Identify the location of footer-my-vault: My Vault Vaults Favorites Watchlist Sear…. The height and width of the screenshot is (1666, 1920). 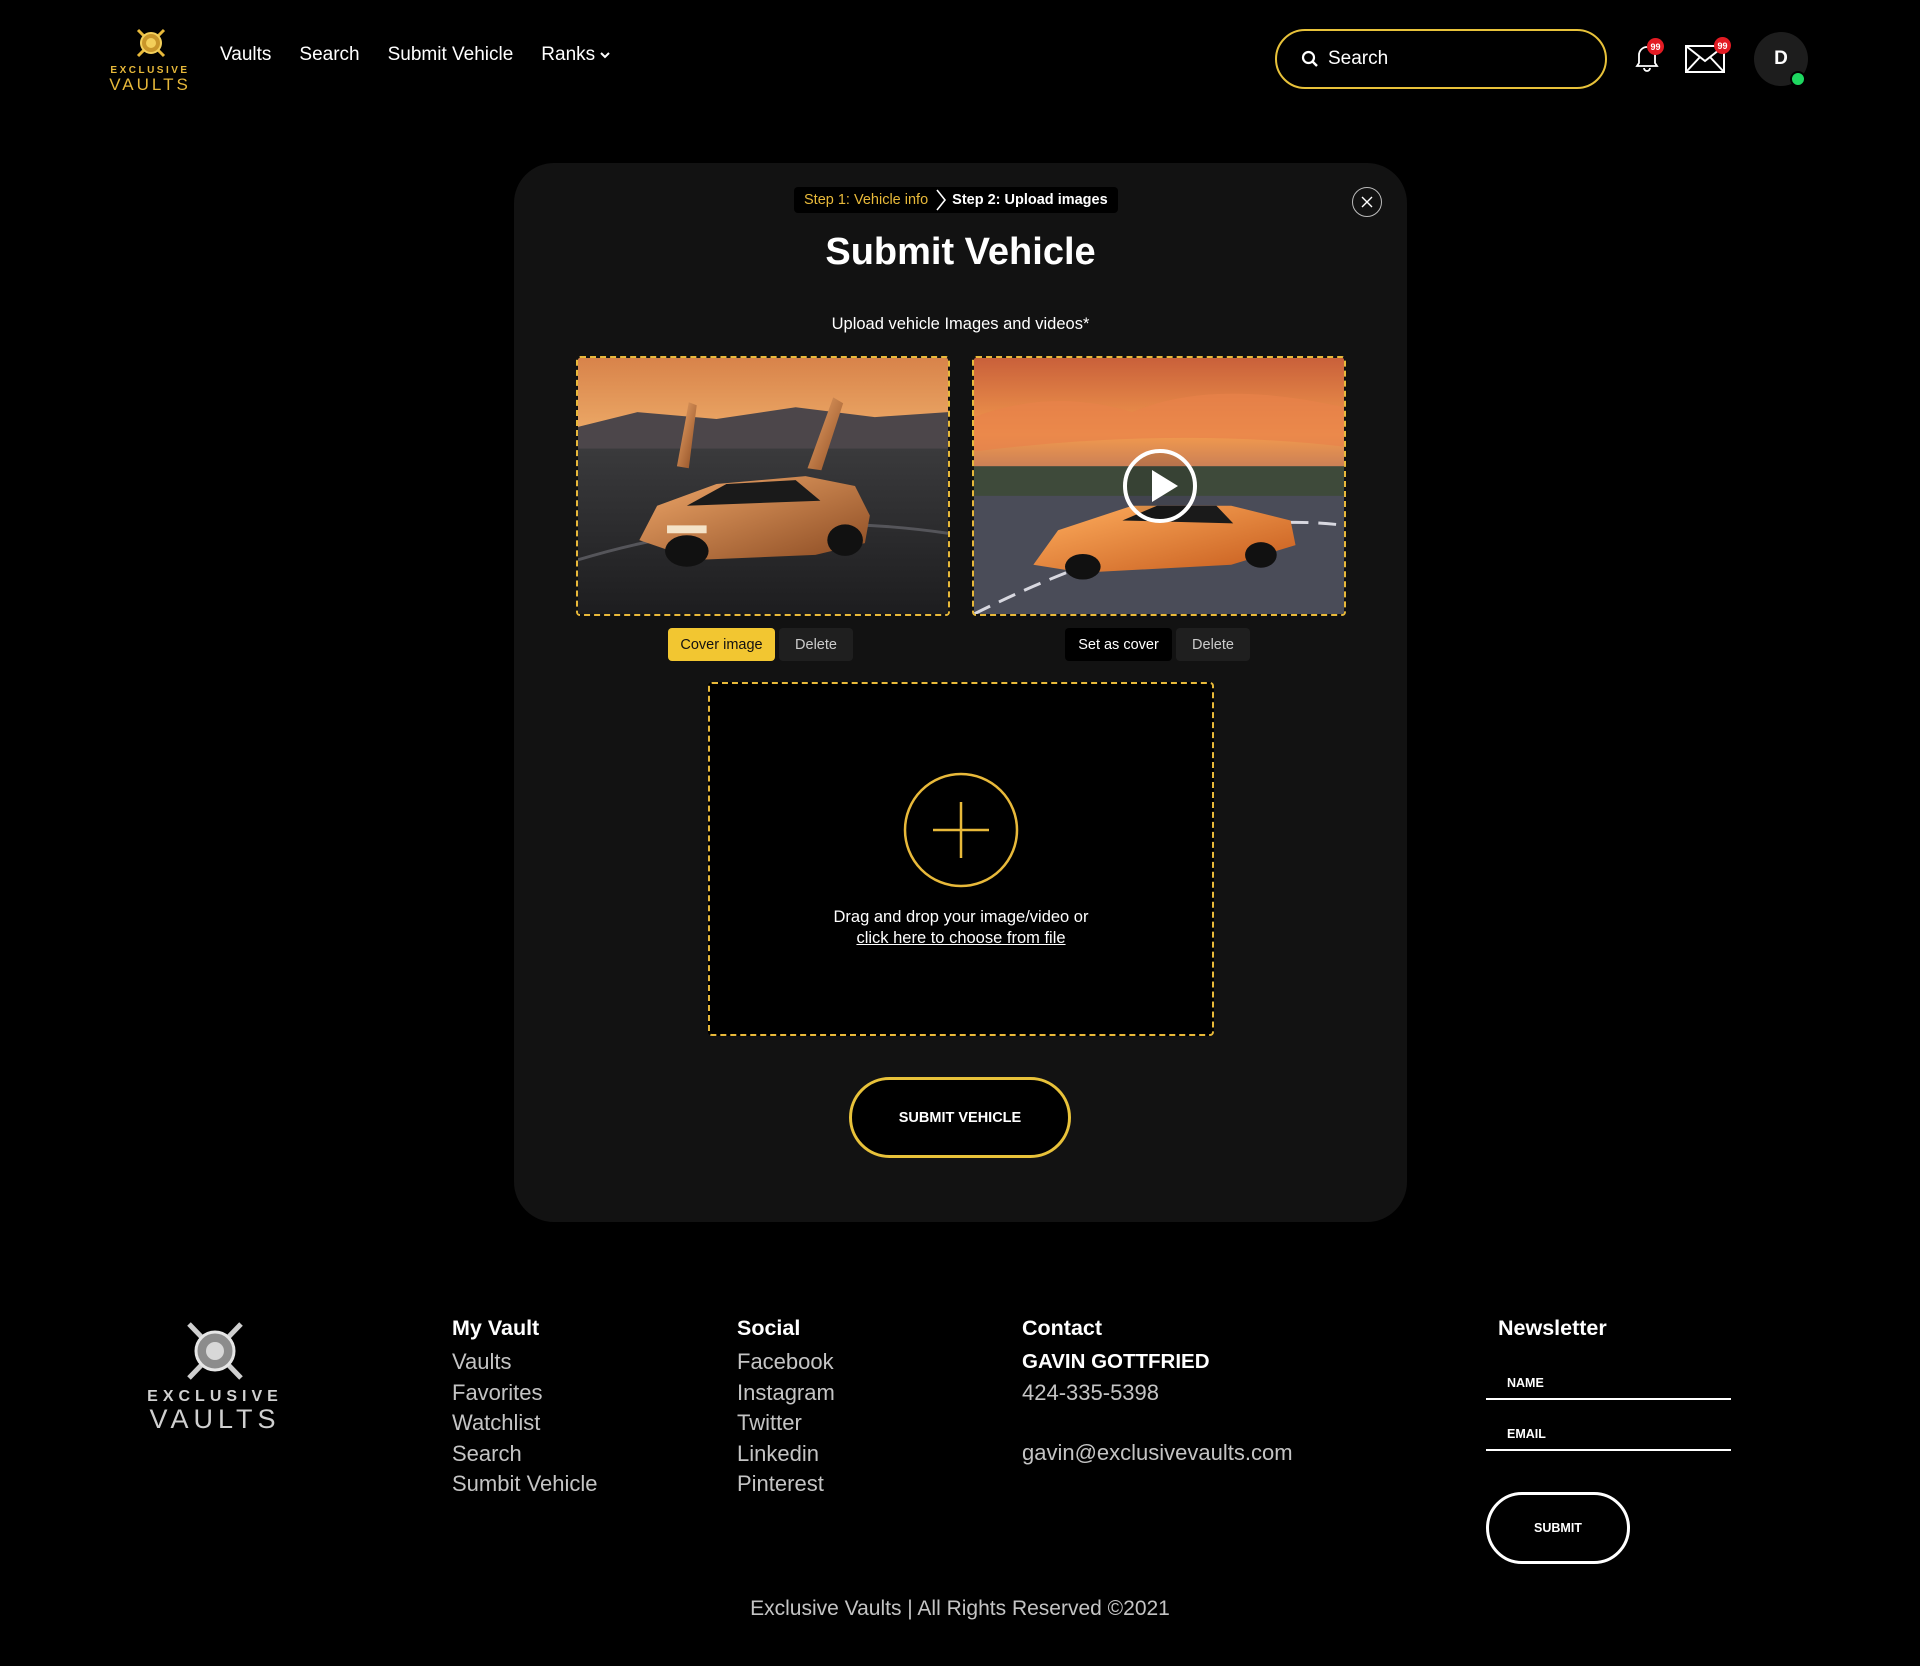
(525, 1408).